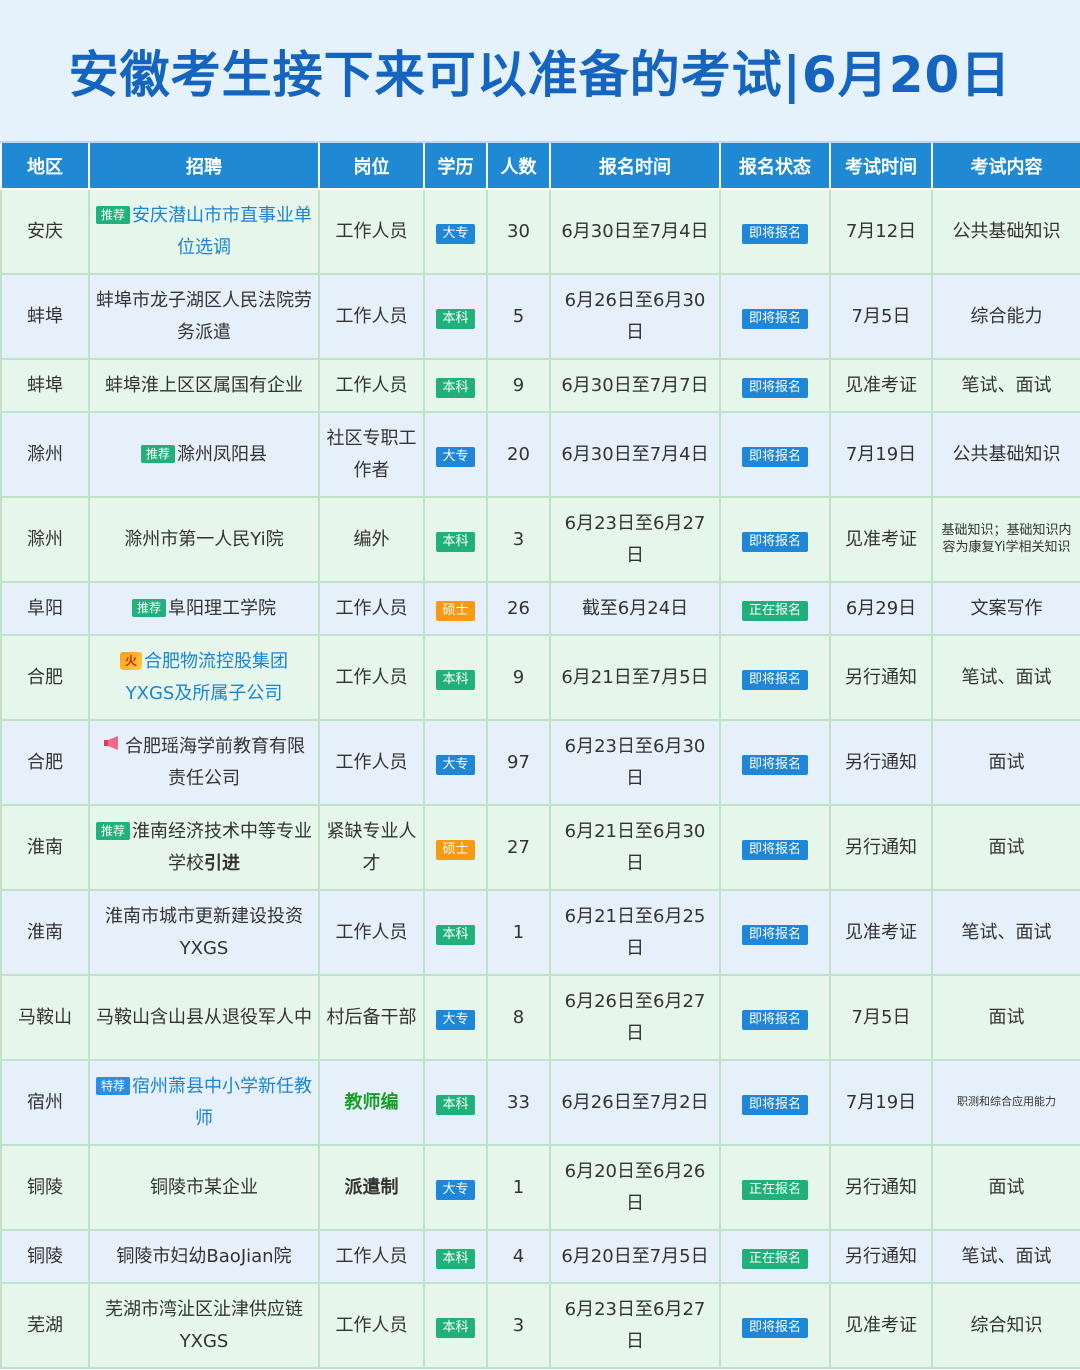 This screenshot has width=1080, height=1370. Describe the element at coordinates (518, 1017) in the screenshot. I see `cell-count: 8` at that location.